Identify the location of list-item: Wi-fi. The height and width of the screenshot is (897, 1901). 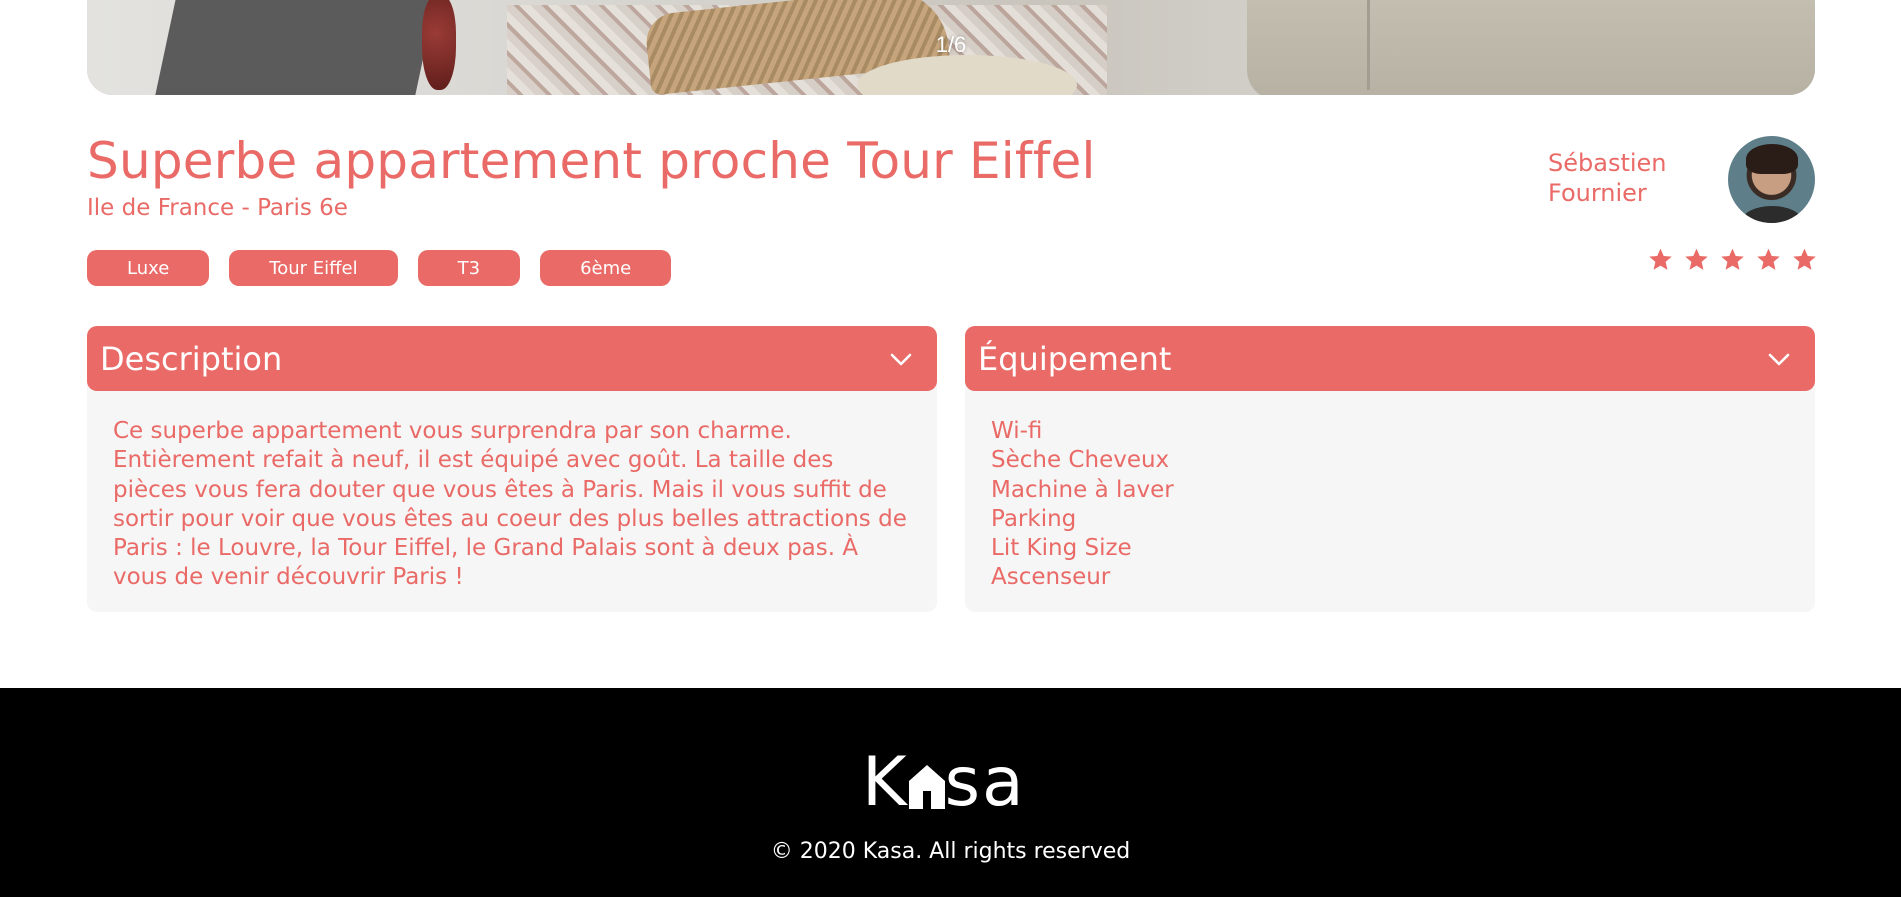
(1017, 431).